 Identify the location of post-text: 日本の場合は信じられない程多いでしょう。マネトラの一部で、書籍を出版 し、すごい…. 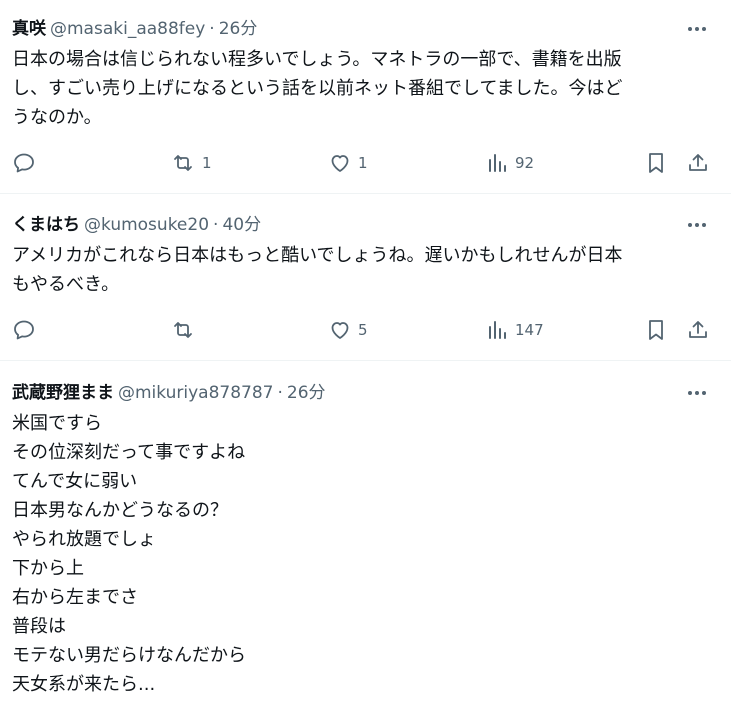
(317, 88).